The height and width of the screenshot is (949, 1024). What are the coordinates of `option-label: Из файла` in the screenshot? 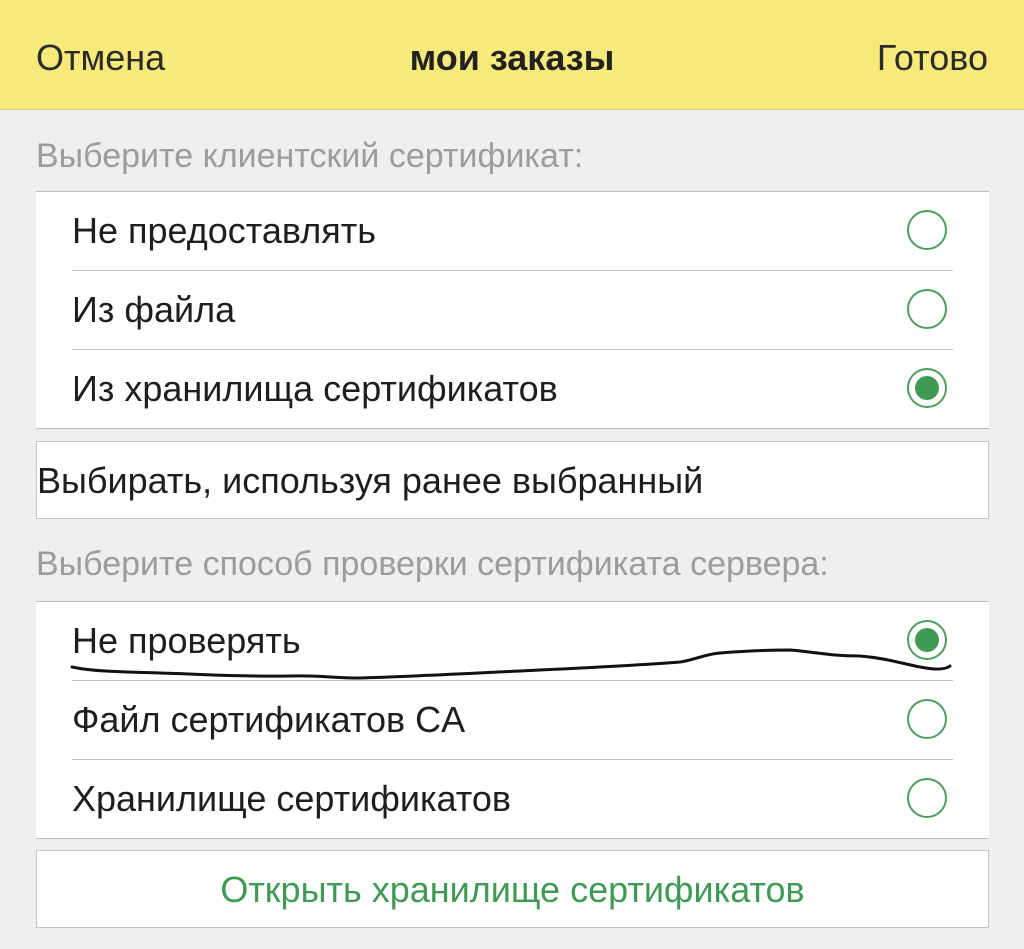 It's located at (154, 309).